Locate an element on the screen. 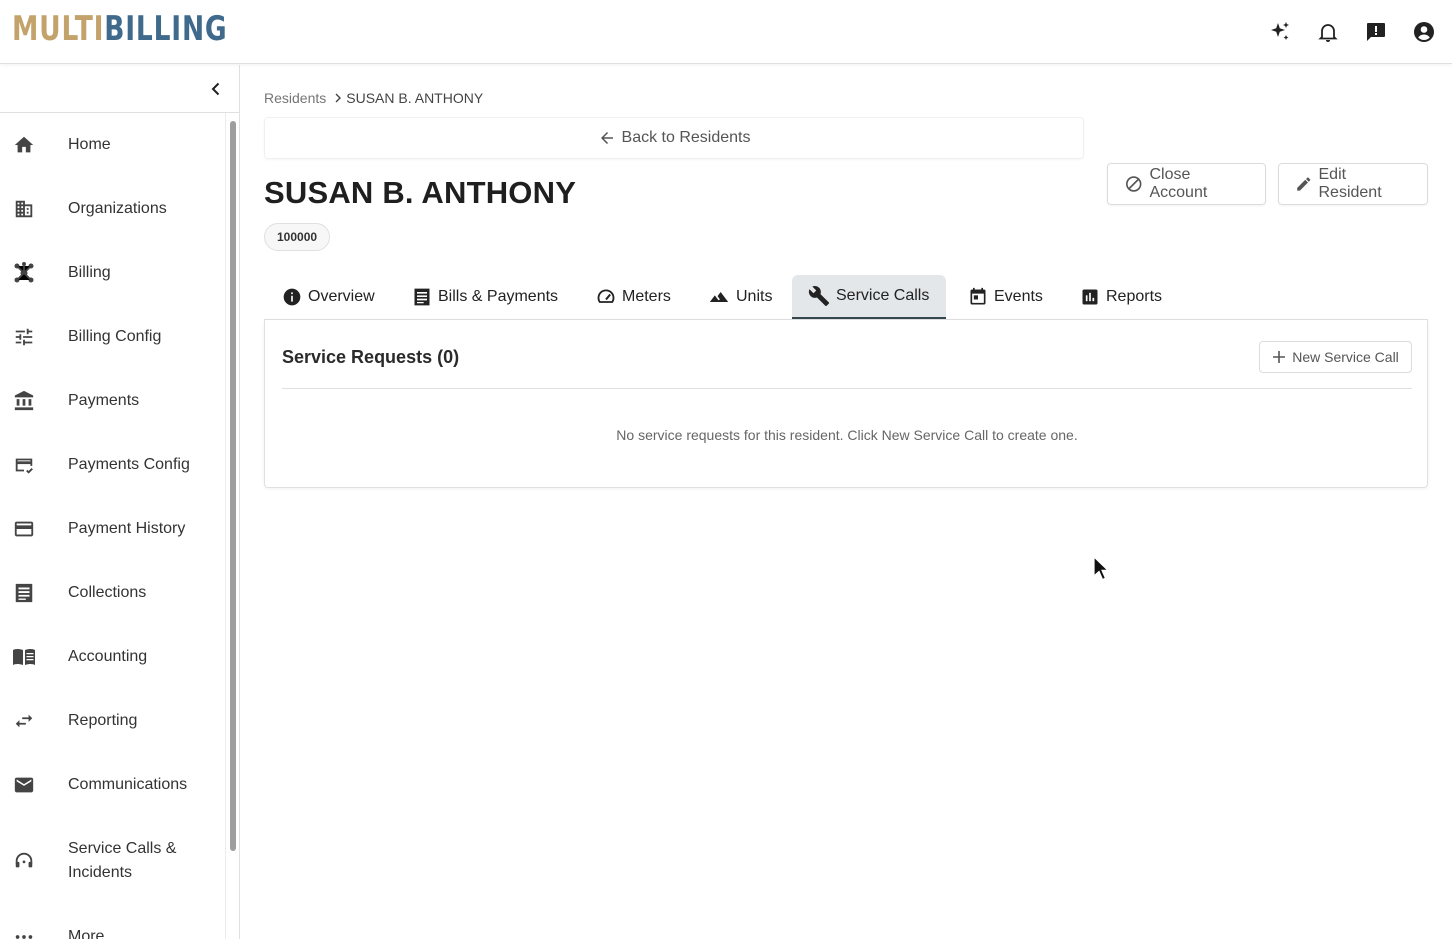 This screenshot has width=1452, height=939. collapse-sidebar-button is located at coordinates (216, 89).